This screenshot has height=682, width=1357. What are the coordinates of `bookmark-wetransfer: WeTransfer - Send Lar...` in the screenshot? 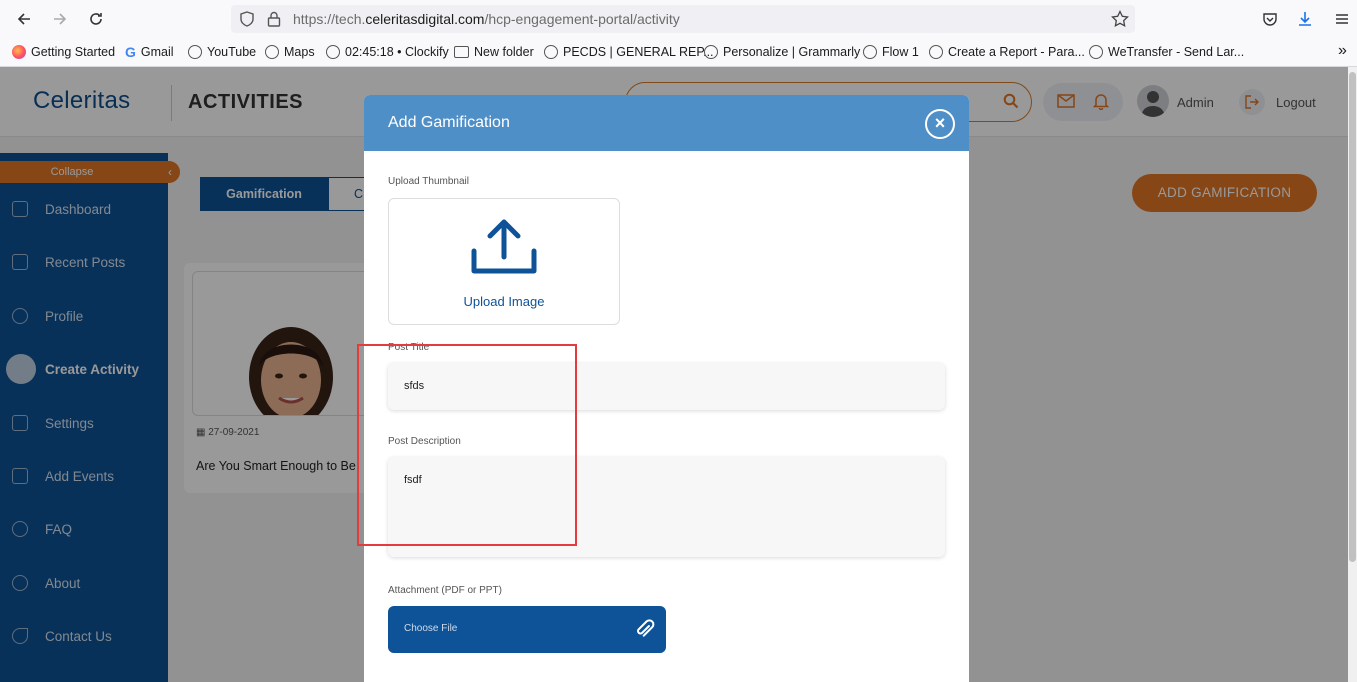 It's located at (1166, 52).